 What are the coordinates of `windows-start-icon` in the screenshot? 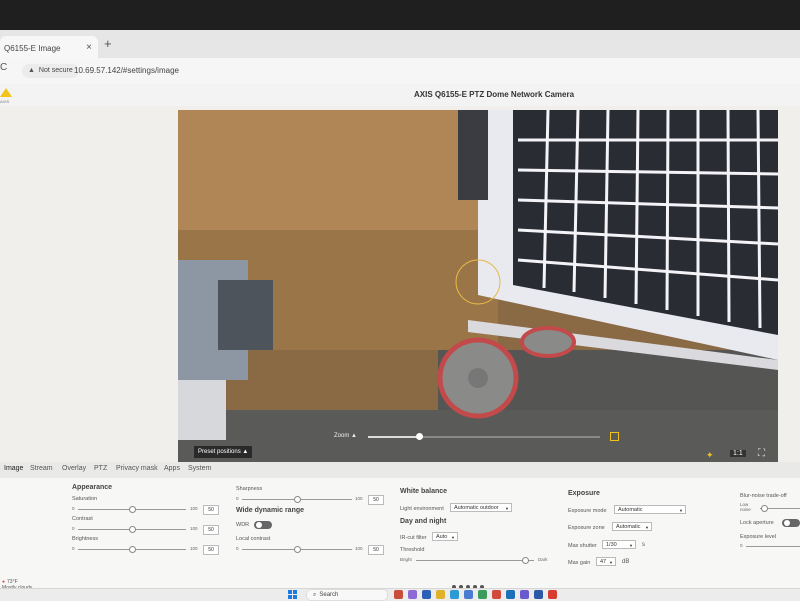 It's located at (292, 594).